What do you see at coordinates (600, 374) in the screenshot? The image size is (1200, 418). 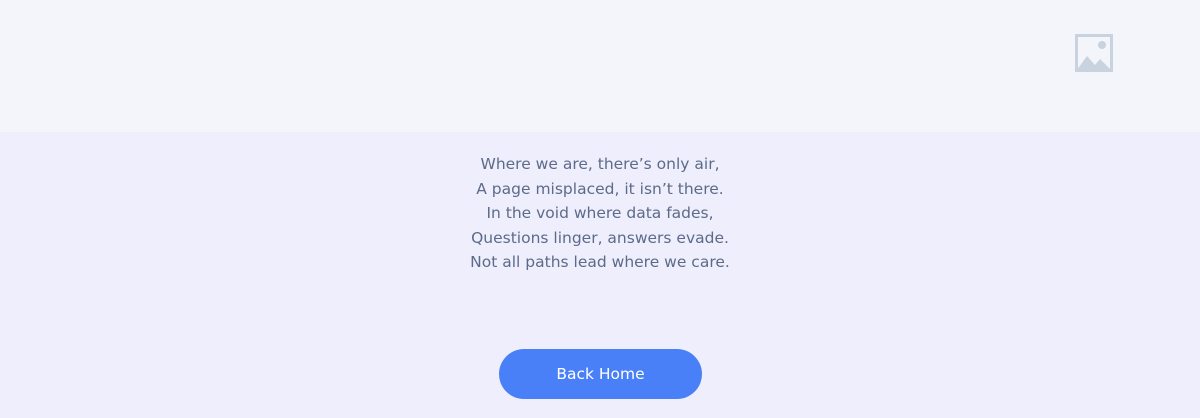 I see `back-home-button: Back Home` at bounding box center [600, 374].